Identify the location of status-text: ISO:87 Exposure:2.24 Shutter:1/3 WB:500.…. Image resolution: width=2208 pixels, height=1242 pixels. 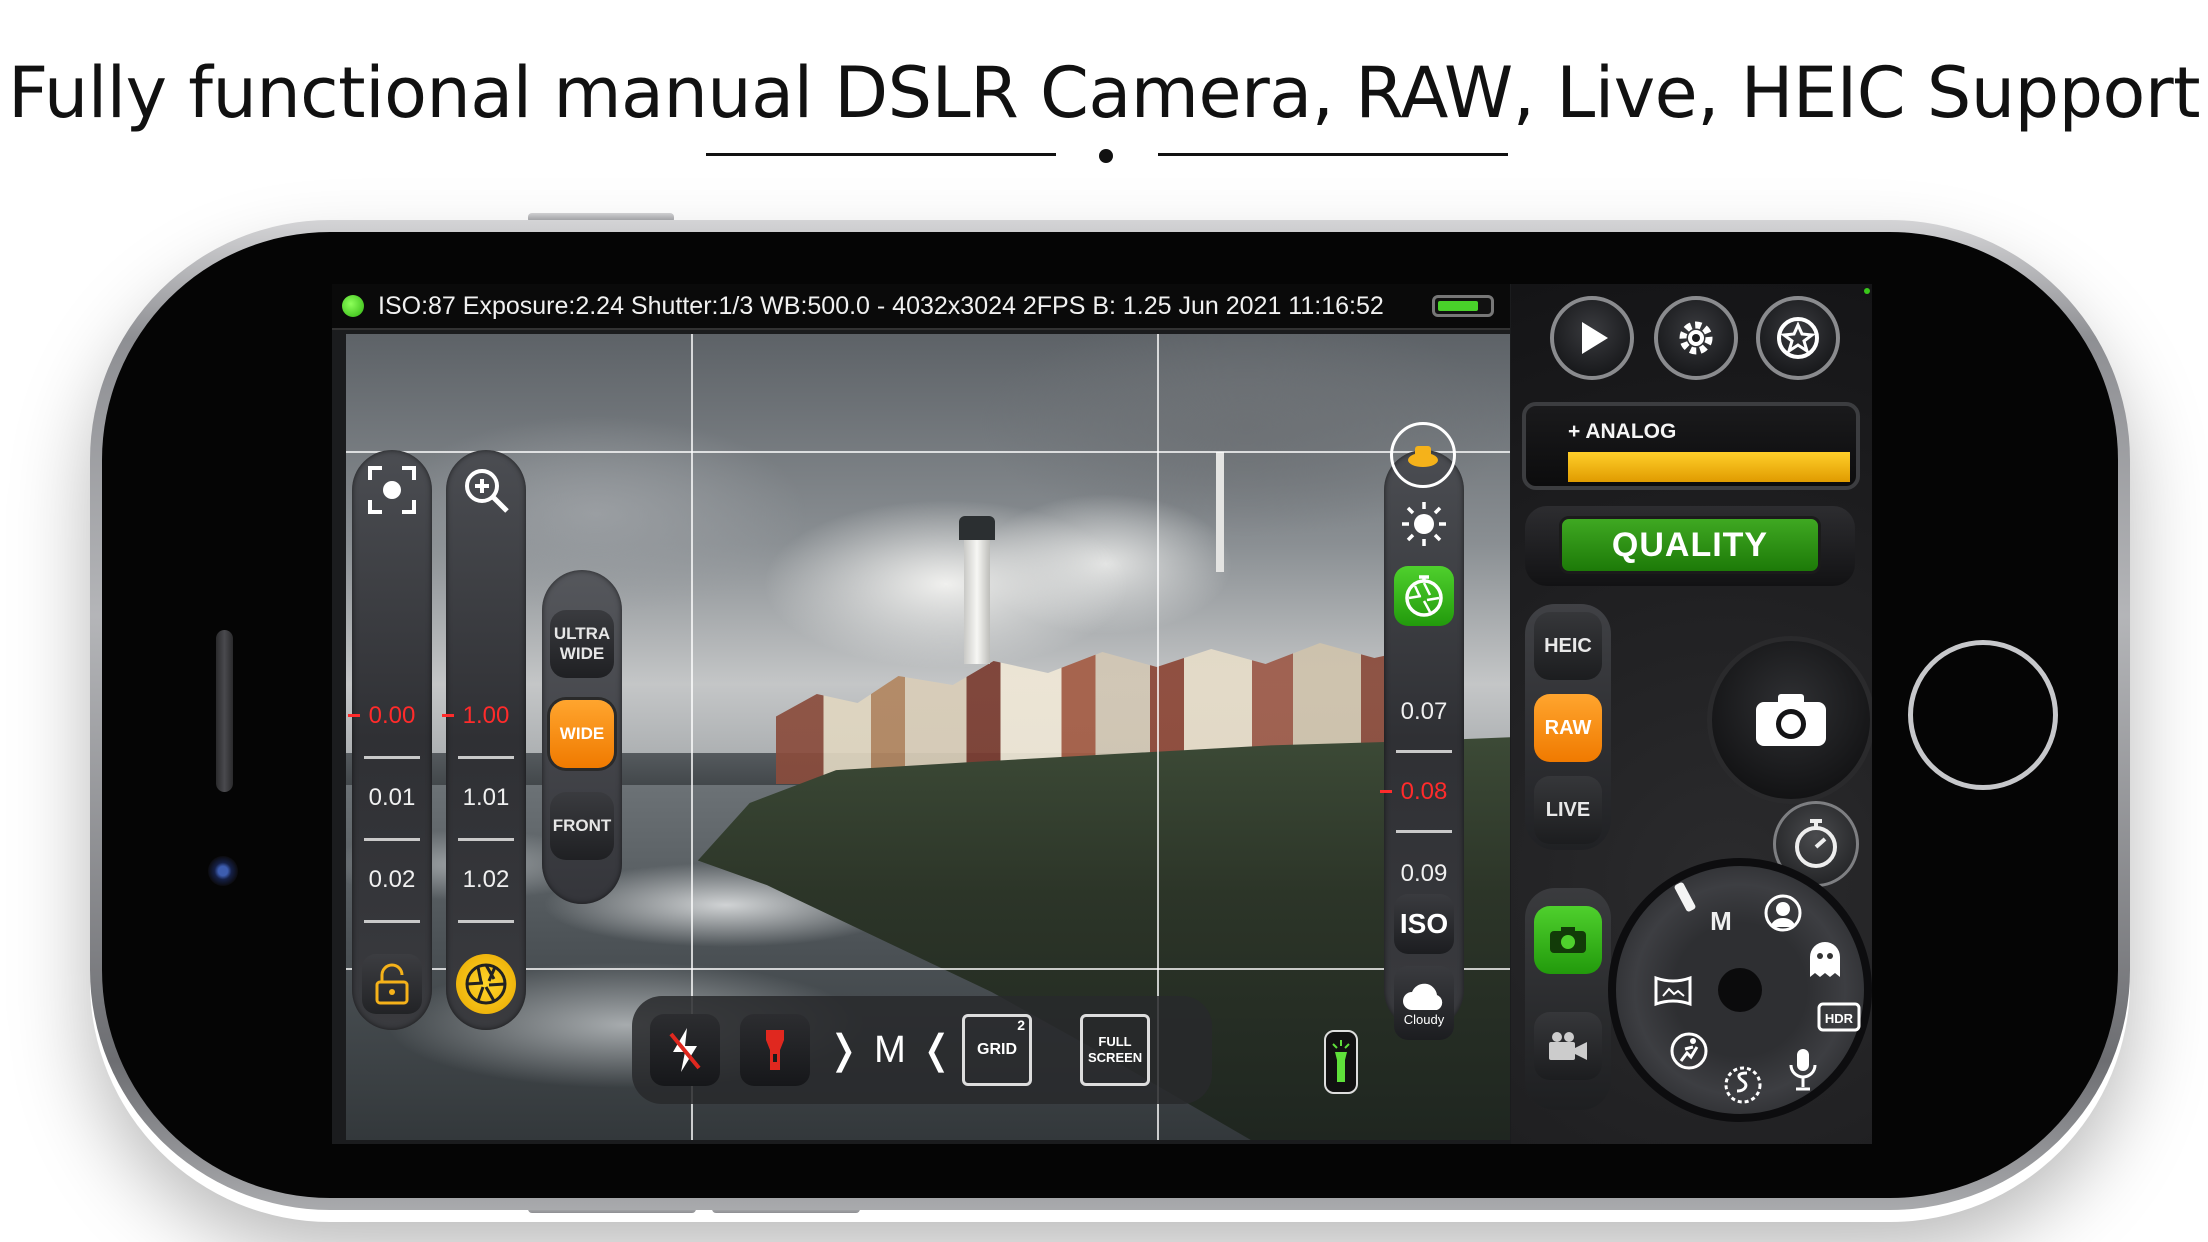
(881, 306).